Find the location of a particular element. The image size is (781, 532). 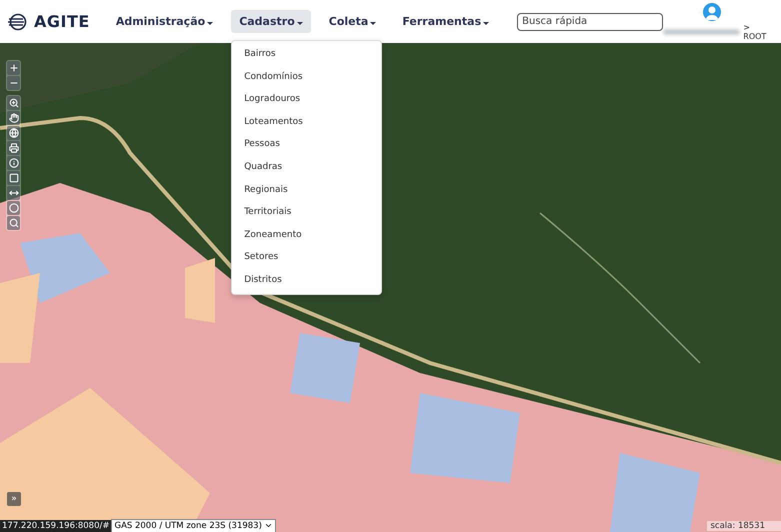

search-field: Busca rápida is located at coordinates (590, 21).